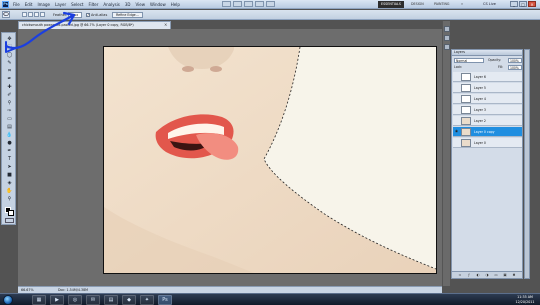 Image resolution: width=540 pixels, height=305 pixels. I want to click on workspace-essentials: ESSENTIALS, so click(391, 4).